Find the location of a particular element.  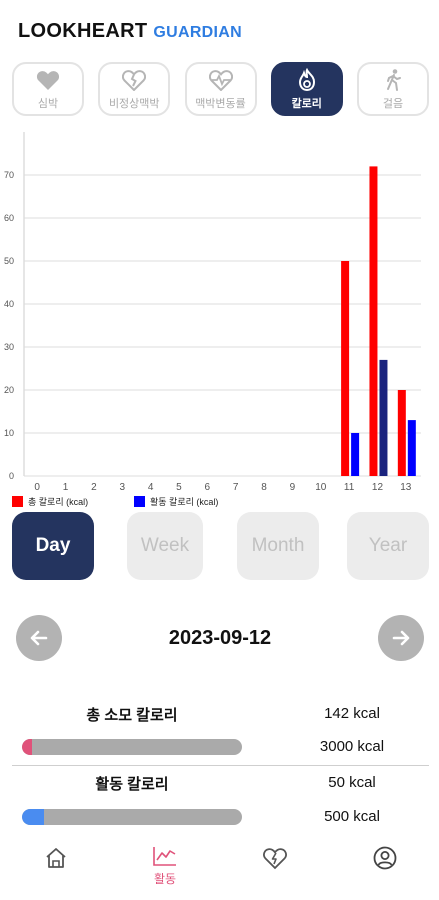

x-tick-label: 2 is located at coordinates (94, 487).